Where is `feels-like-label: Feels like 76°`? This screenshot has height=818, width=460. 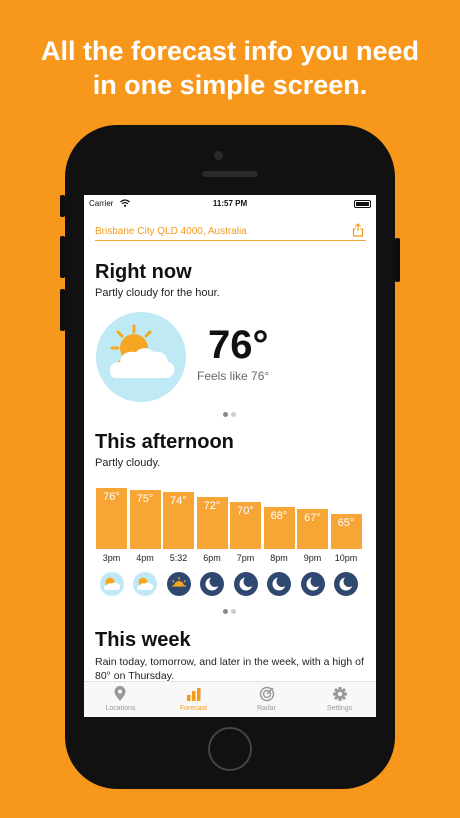
feels-like-label: Feels like 76° is located at coordinates (233, 376).